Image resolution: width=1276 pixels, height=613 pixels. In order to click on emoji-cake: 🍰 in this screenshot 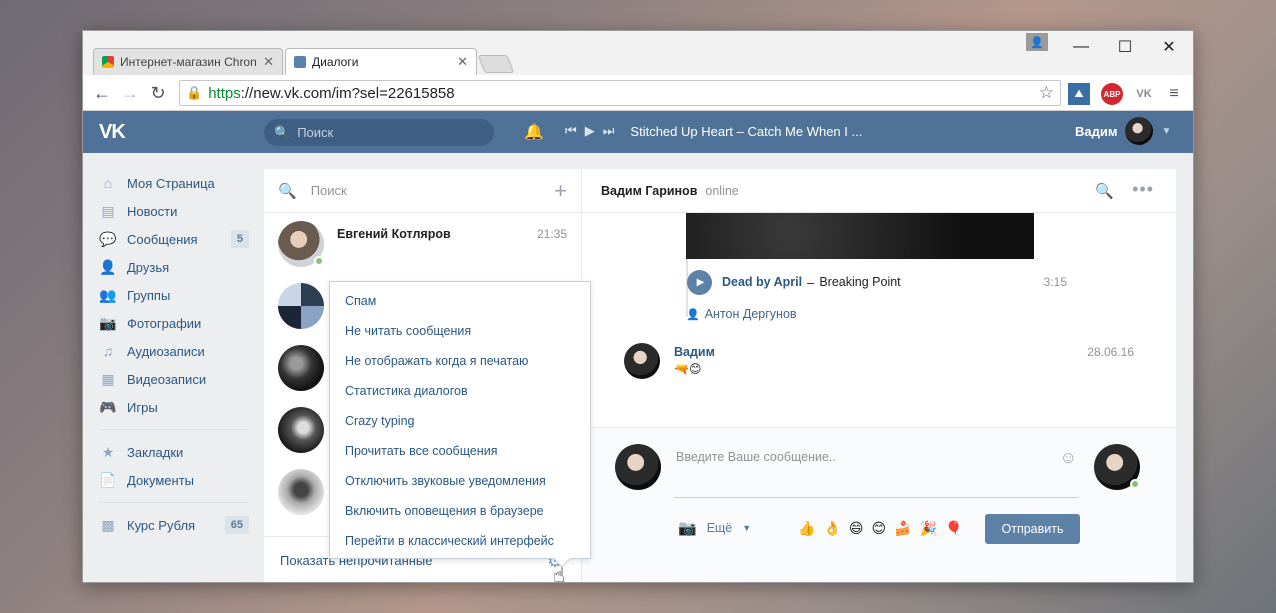, I will do `click(902, 528)`.